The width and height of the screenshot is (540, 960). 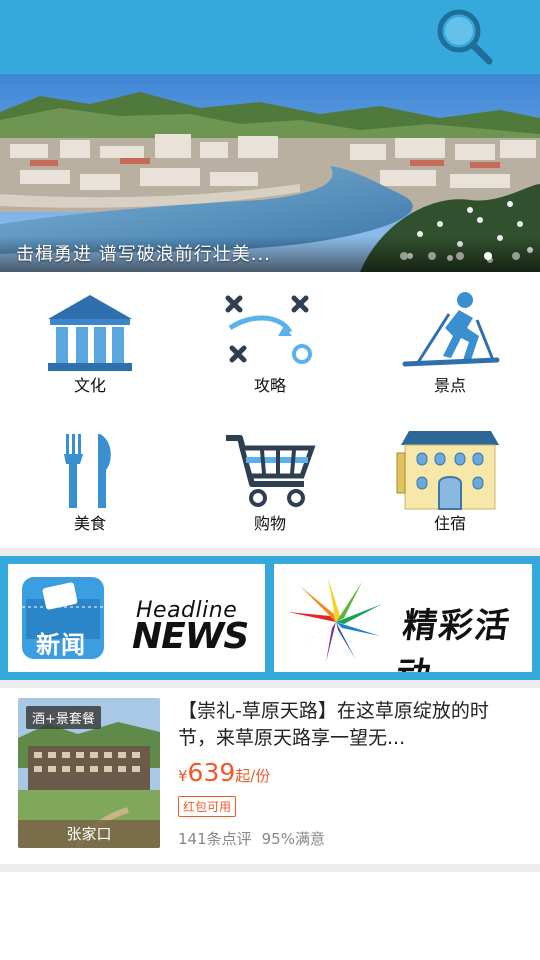 I want to click on product-meta: 141条点评 95%满意, so click(x=251, y=838).